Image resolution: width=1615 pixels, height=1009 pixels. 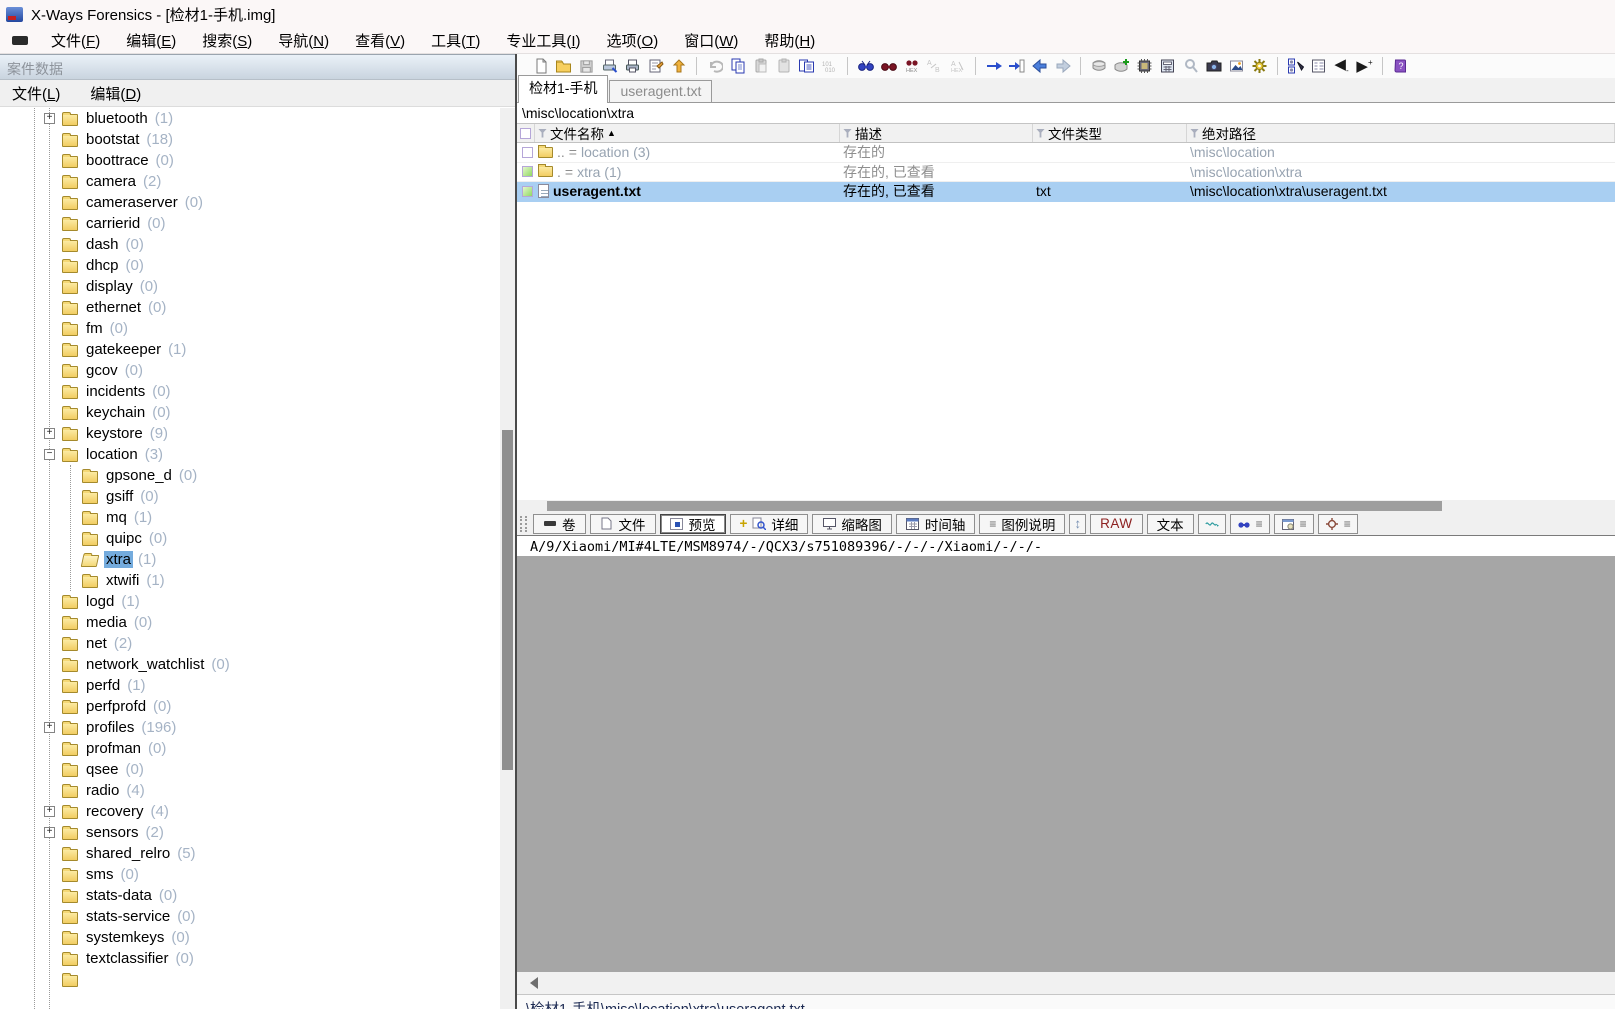 What do you see at coordinates (116, 706) in the screenshot?
I see `tree-item-label: perfprofd` at bounding box center [116, 706].